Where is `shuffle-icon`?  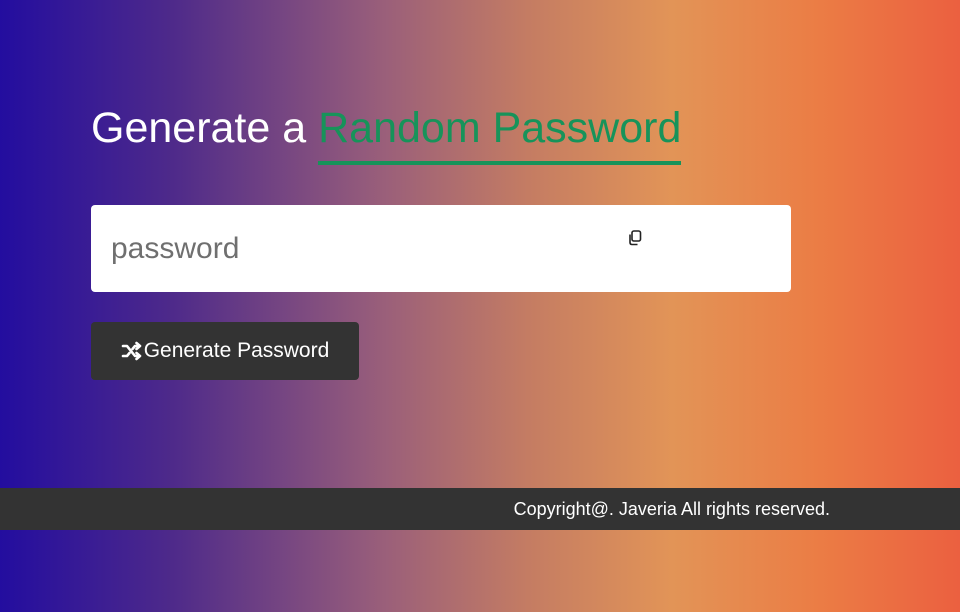
shuffle-icon is located at coordinates (132, 351).